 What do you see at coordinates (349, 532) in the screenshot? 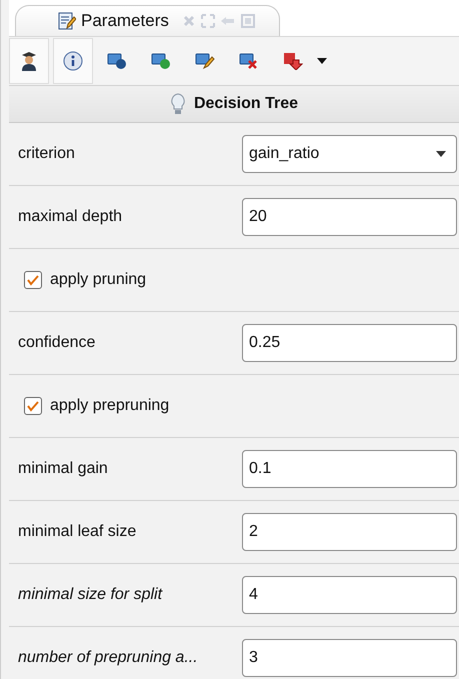
I see `input-field: 2` at bounding box center [349, 532].